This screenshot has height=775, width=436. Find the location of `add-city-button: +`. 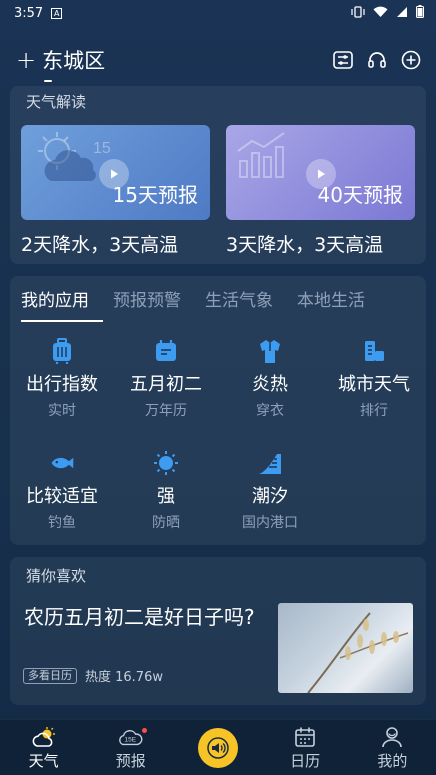

add-city-button: + is located at coordinates (26, 60).